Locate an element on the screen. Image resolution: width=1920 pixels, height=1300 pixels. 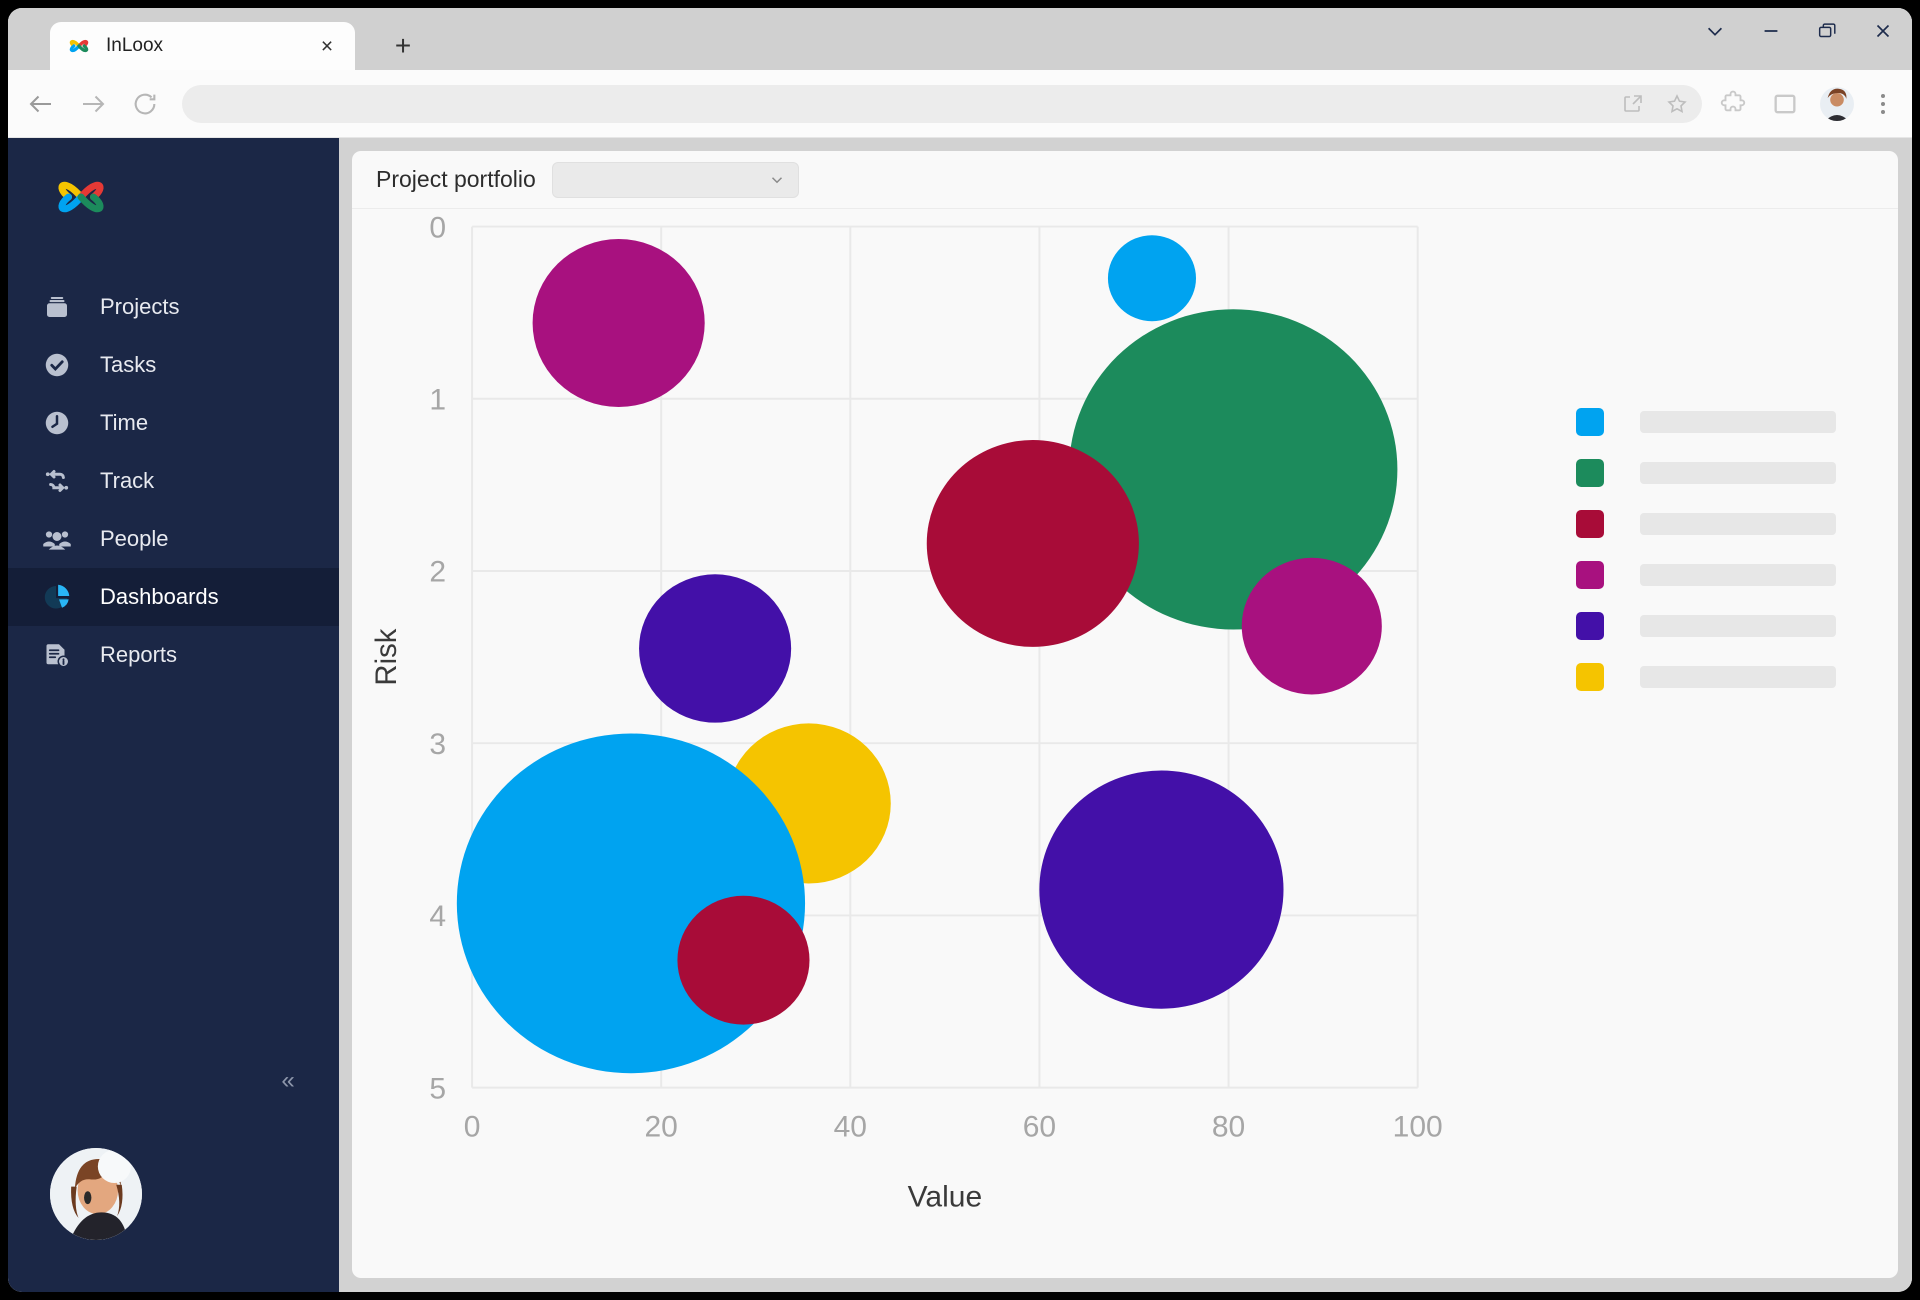
panel-header: Project portfolio is located at coordinates (1125, 180).